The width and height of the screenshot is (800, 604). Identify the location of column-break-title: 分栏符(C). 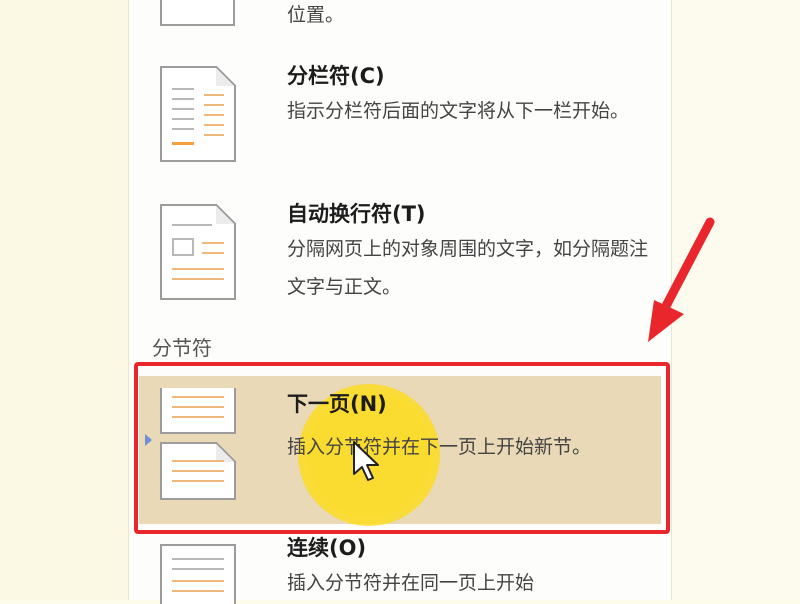
(336, 76).